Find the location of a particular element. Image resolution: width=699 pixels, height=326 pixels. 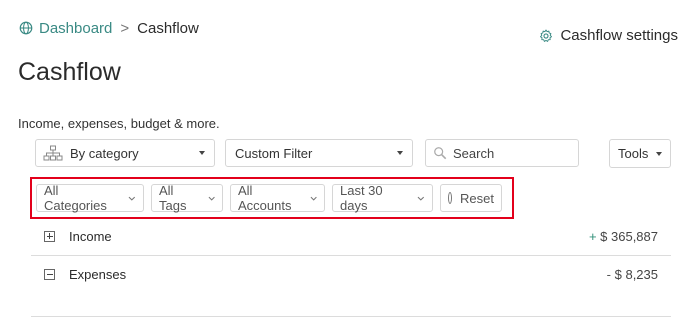

reset-label: Reset is located at coordinates (477, 198).